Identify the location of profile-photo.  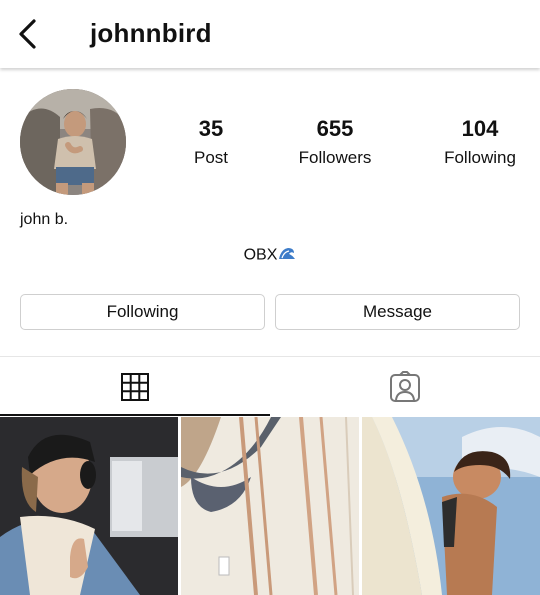
(73, 142).